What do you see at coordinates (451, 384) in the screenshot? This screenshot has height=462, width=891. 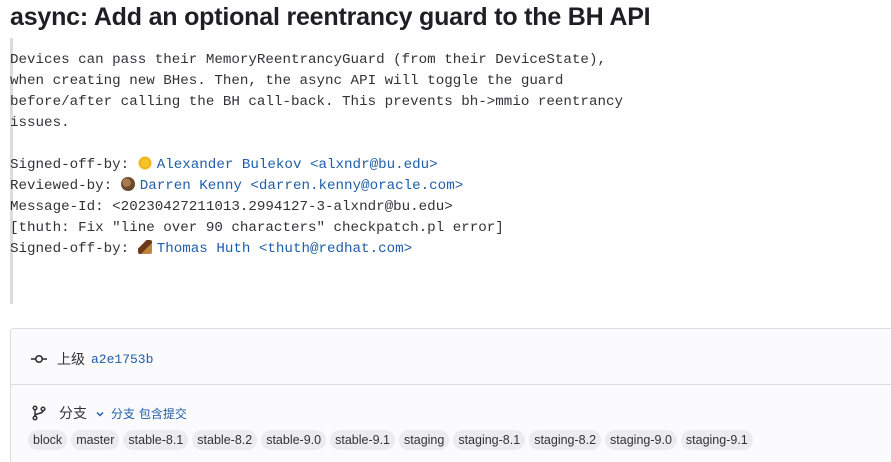 I see `panel-divider` at bounding box center [451, 384].